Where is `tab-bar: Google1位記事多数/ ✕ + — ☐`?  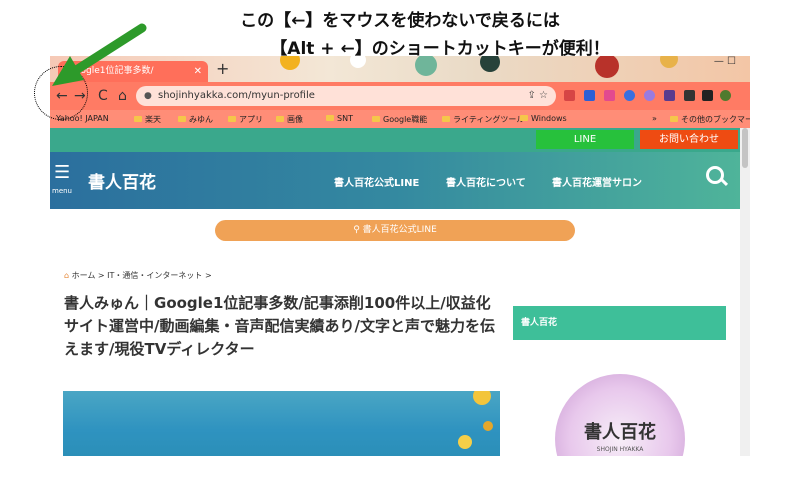 tab-bar: Google1位記事多数/ ✕ + — ☐ is located at coordinates (400, 69).